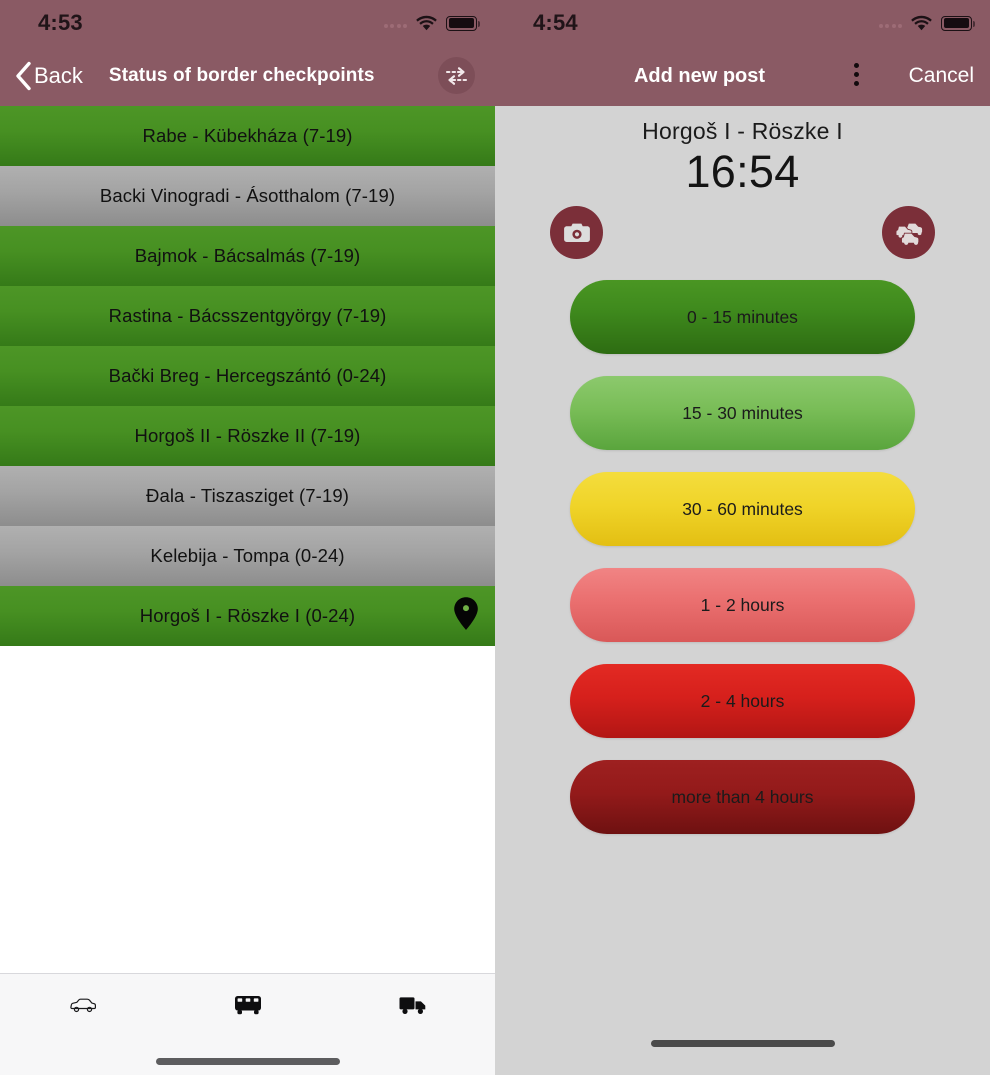  I want to click on exchange-arrows-icon, so click(456, 75).